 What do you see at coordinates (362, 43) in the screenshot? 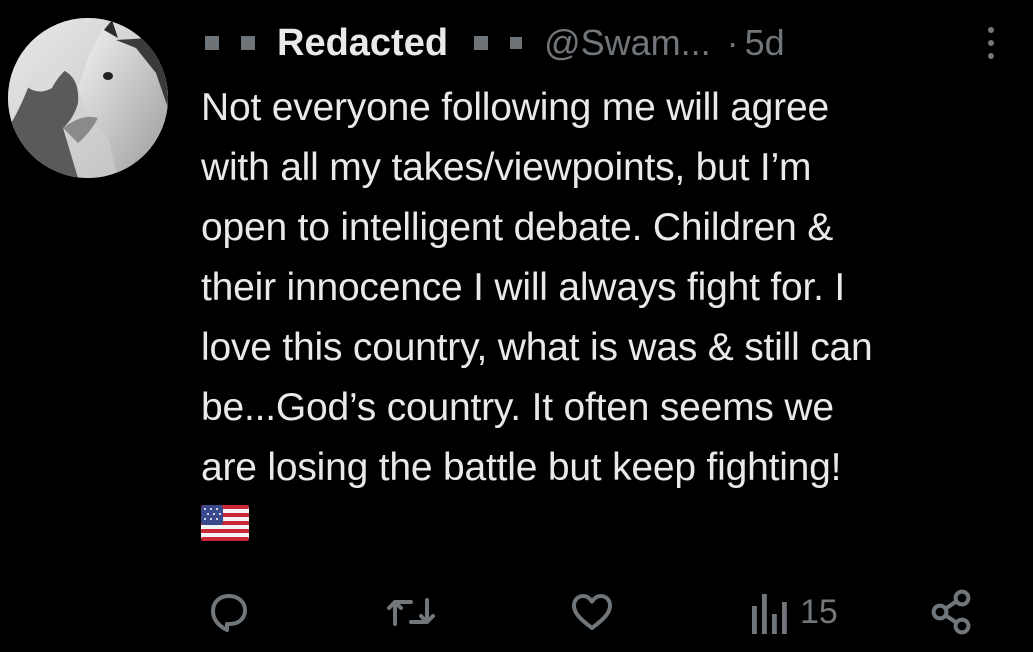
I see `display-name: Redacted` at bounding box center [362, 43].